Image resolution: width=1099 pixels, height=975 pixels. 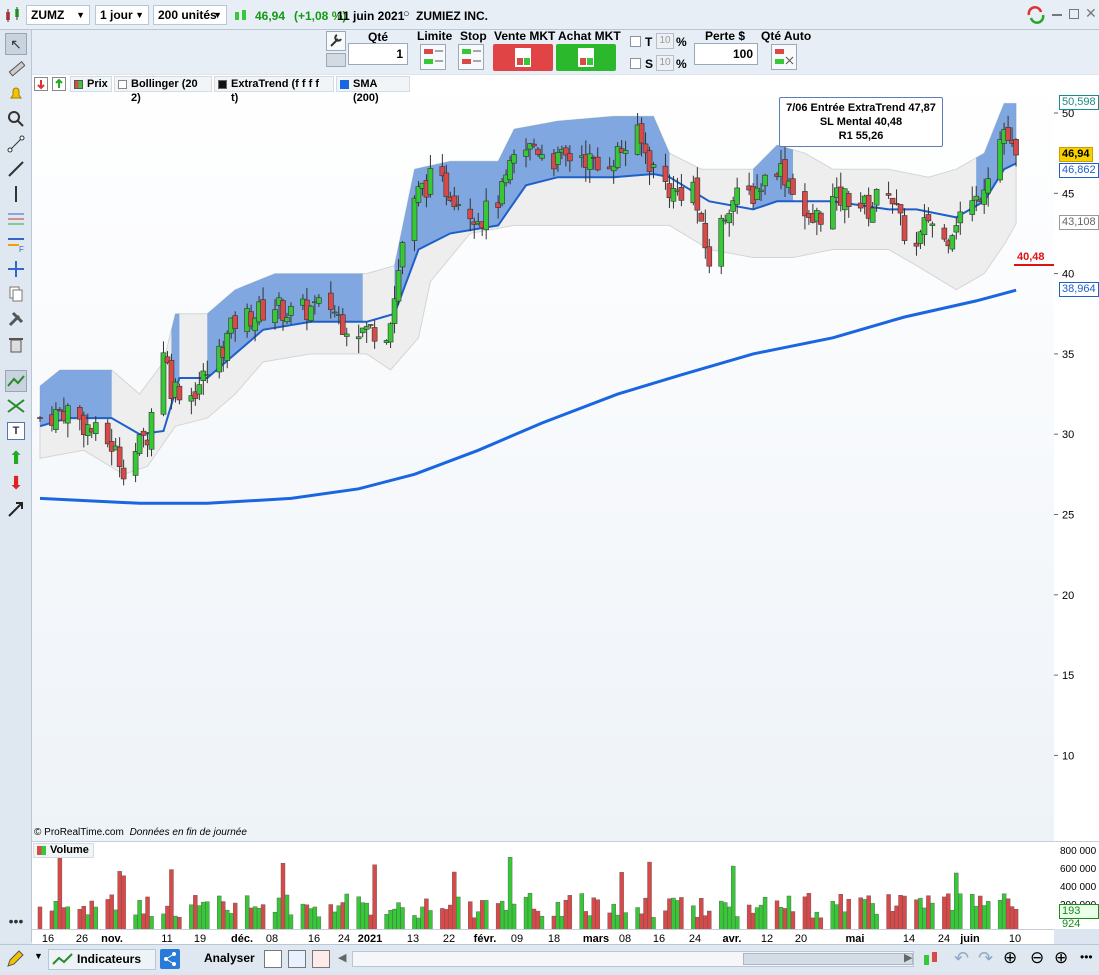 What do you see at coordinates (16, 483) in the screenshot?
I see `arrow-down-icon: ⬇` at bounding box center [16, 483].